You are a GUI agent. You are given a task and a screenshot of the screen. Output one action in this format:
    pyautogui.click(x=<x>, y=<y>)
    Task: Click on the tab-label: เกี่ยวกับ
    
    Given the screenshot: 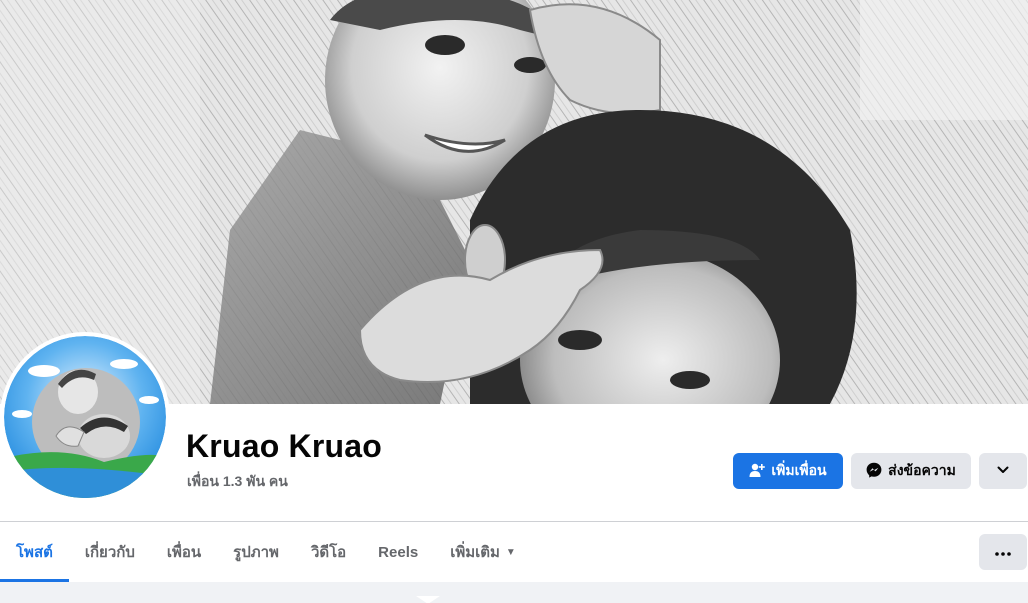 What is the action you would take?
    pyautogui.click(x=109, y=552)
    